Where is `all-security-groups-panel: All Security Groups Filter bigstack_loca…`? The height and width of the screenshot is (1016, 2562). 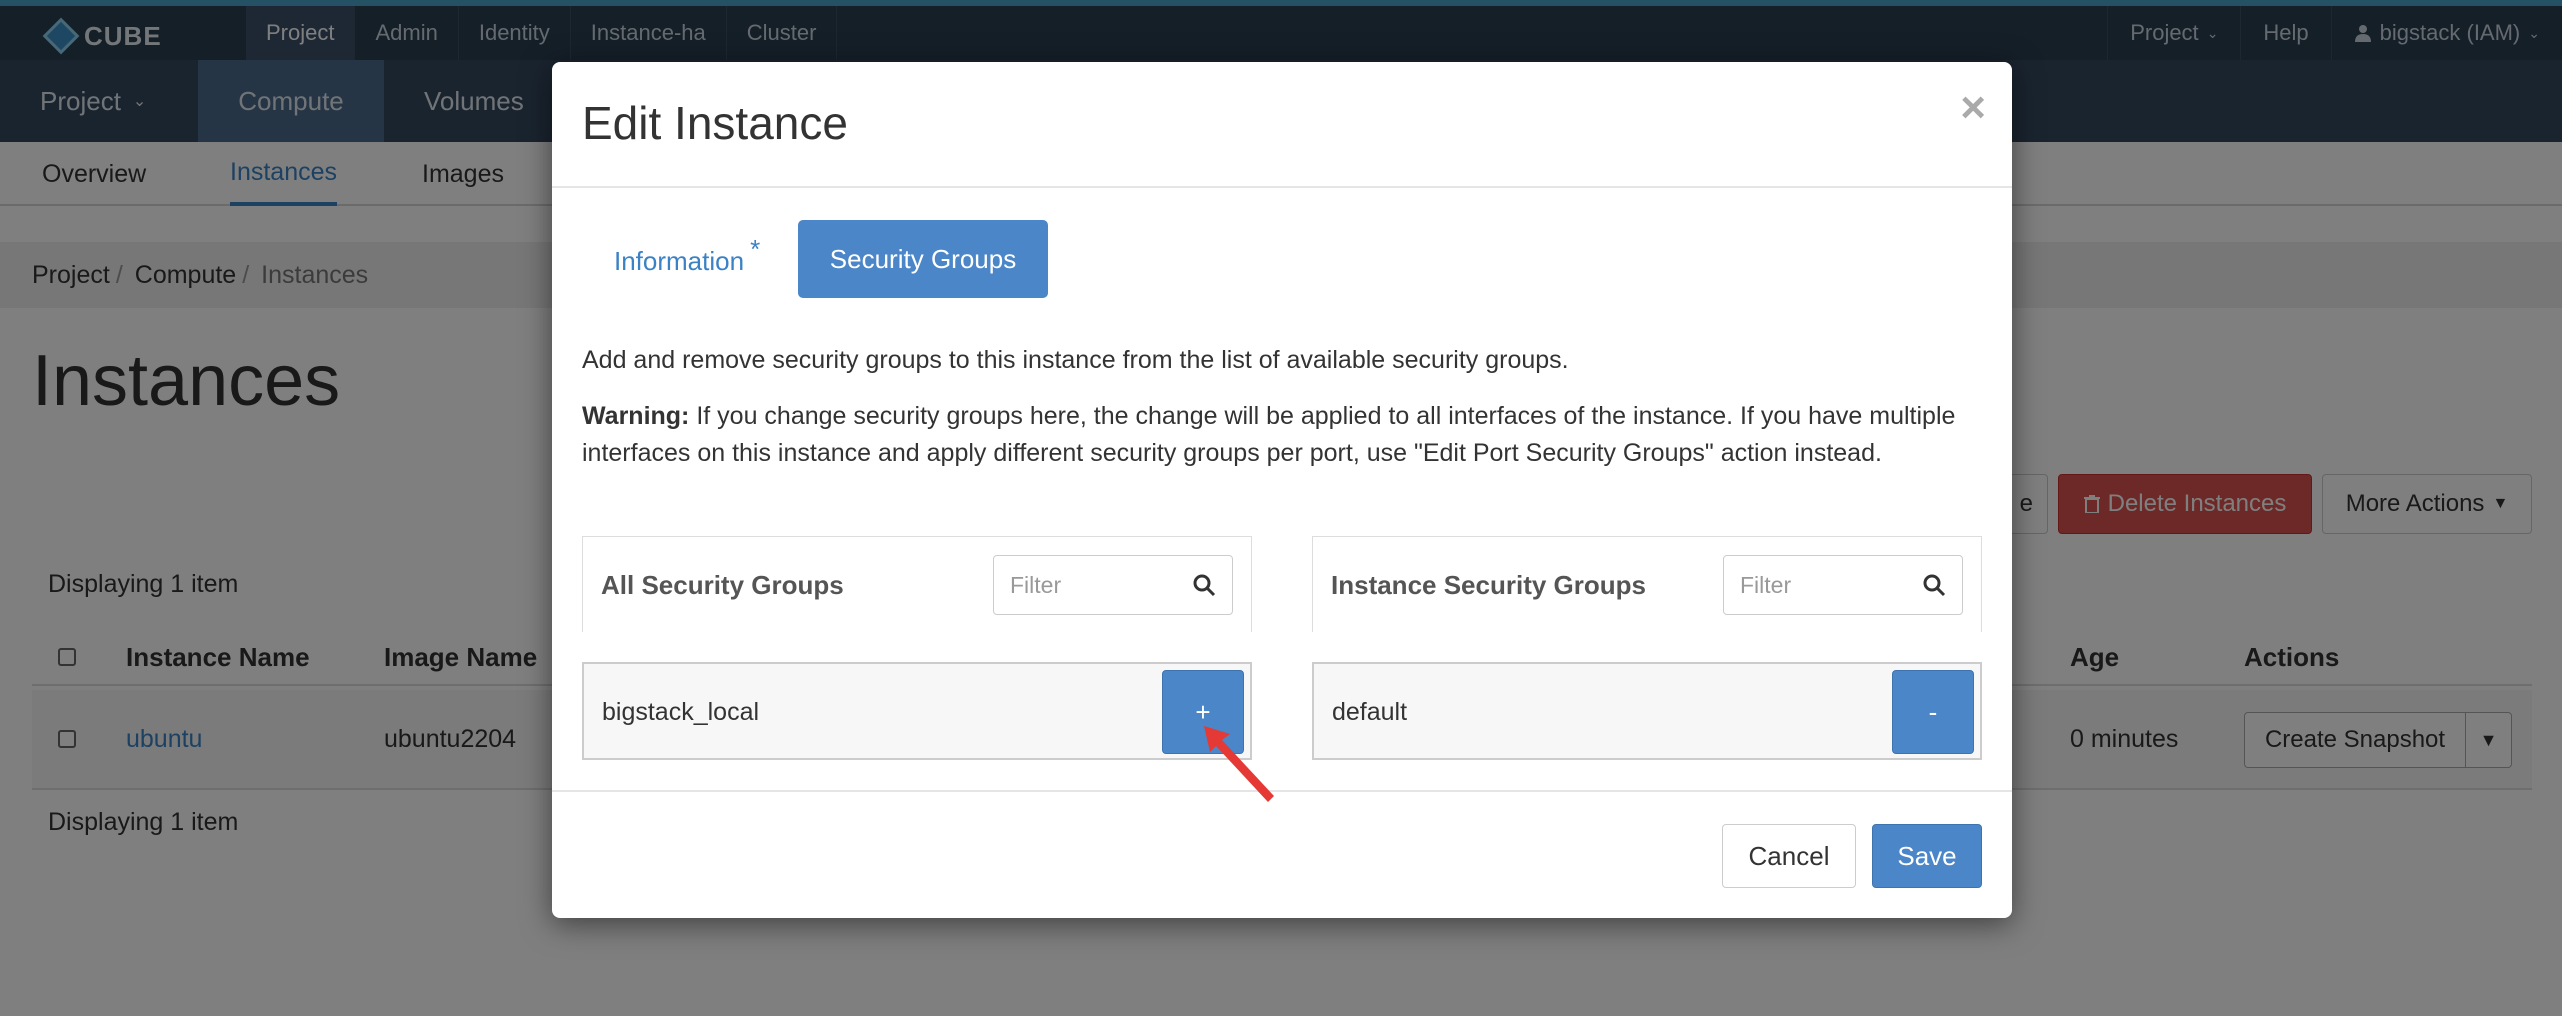
all-security-groups-panel: All Security Groups Filter bigstack_loca… is located at coordinates (917, 648).